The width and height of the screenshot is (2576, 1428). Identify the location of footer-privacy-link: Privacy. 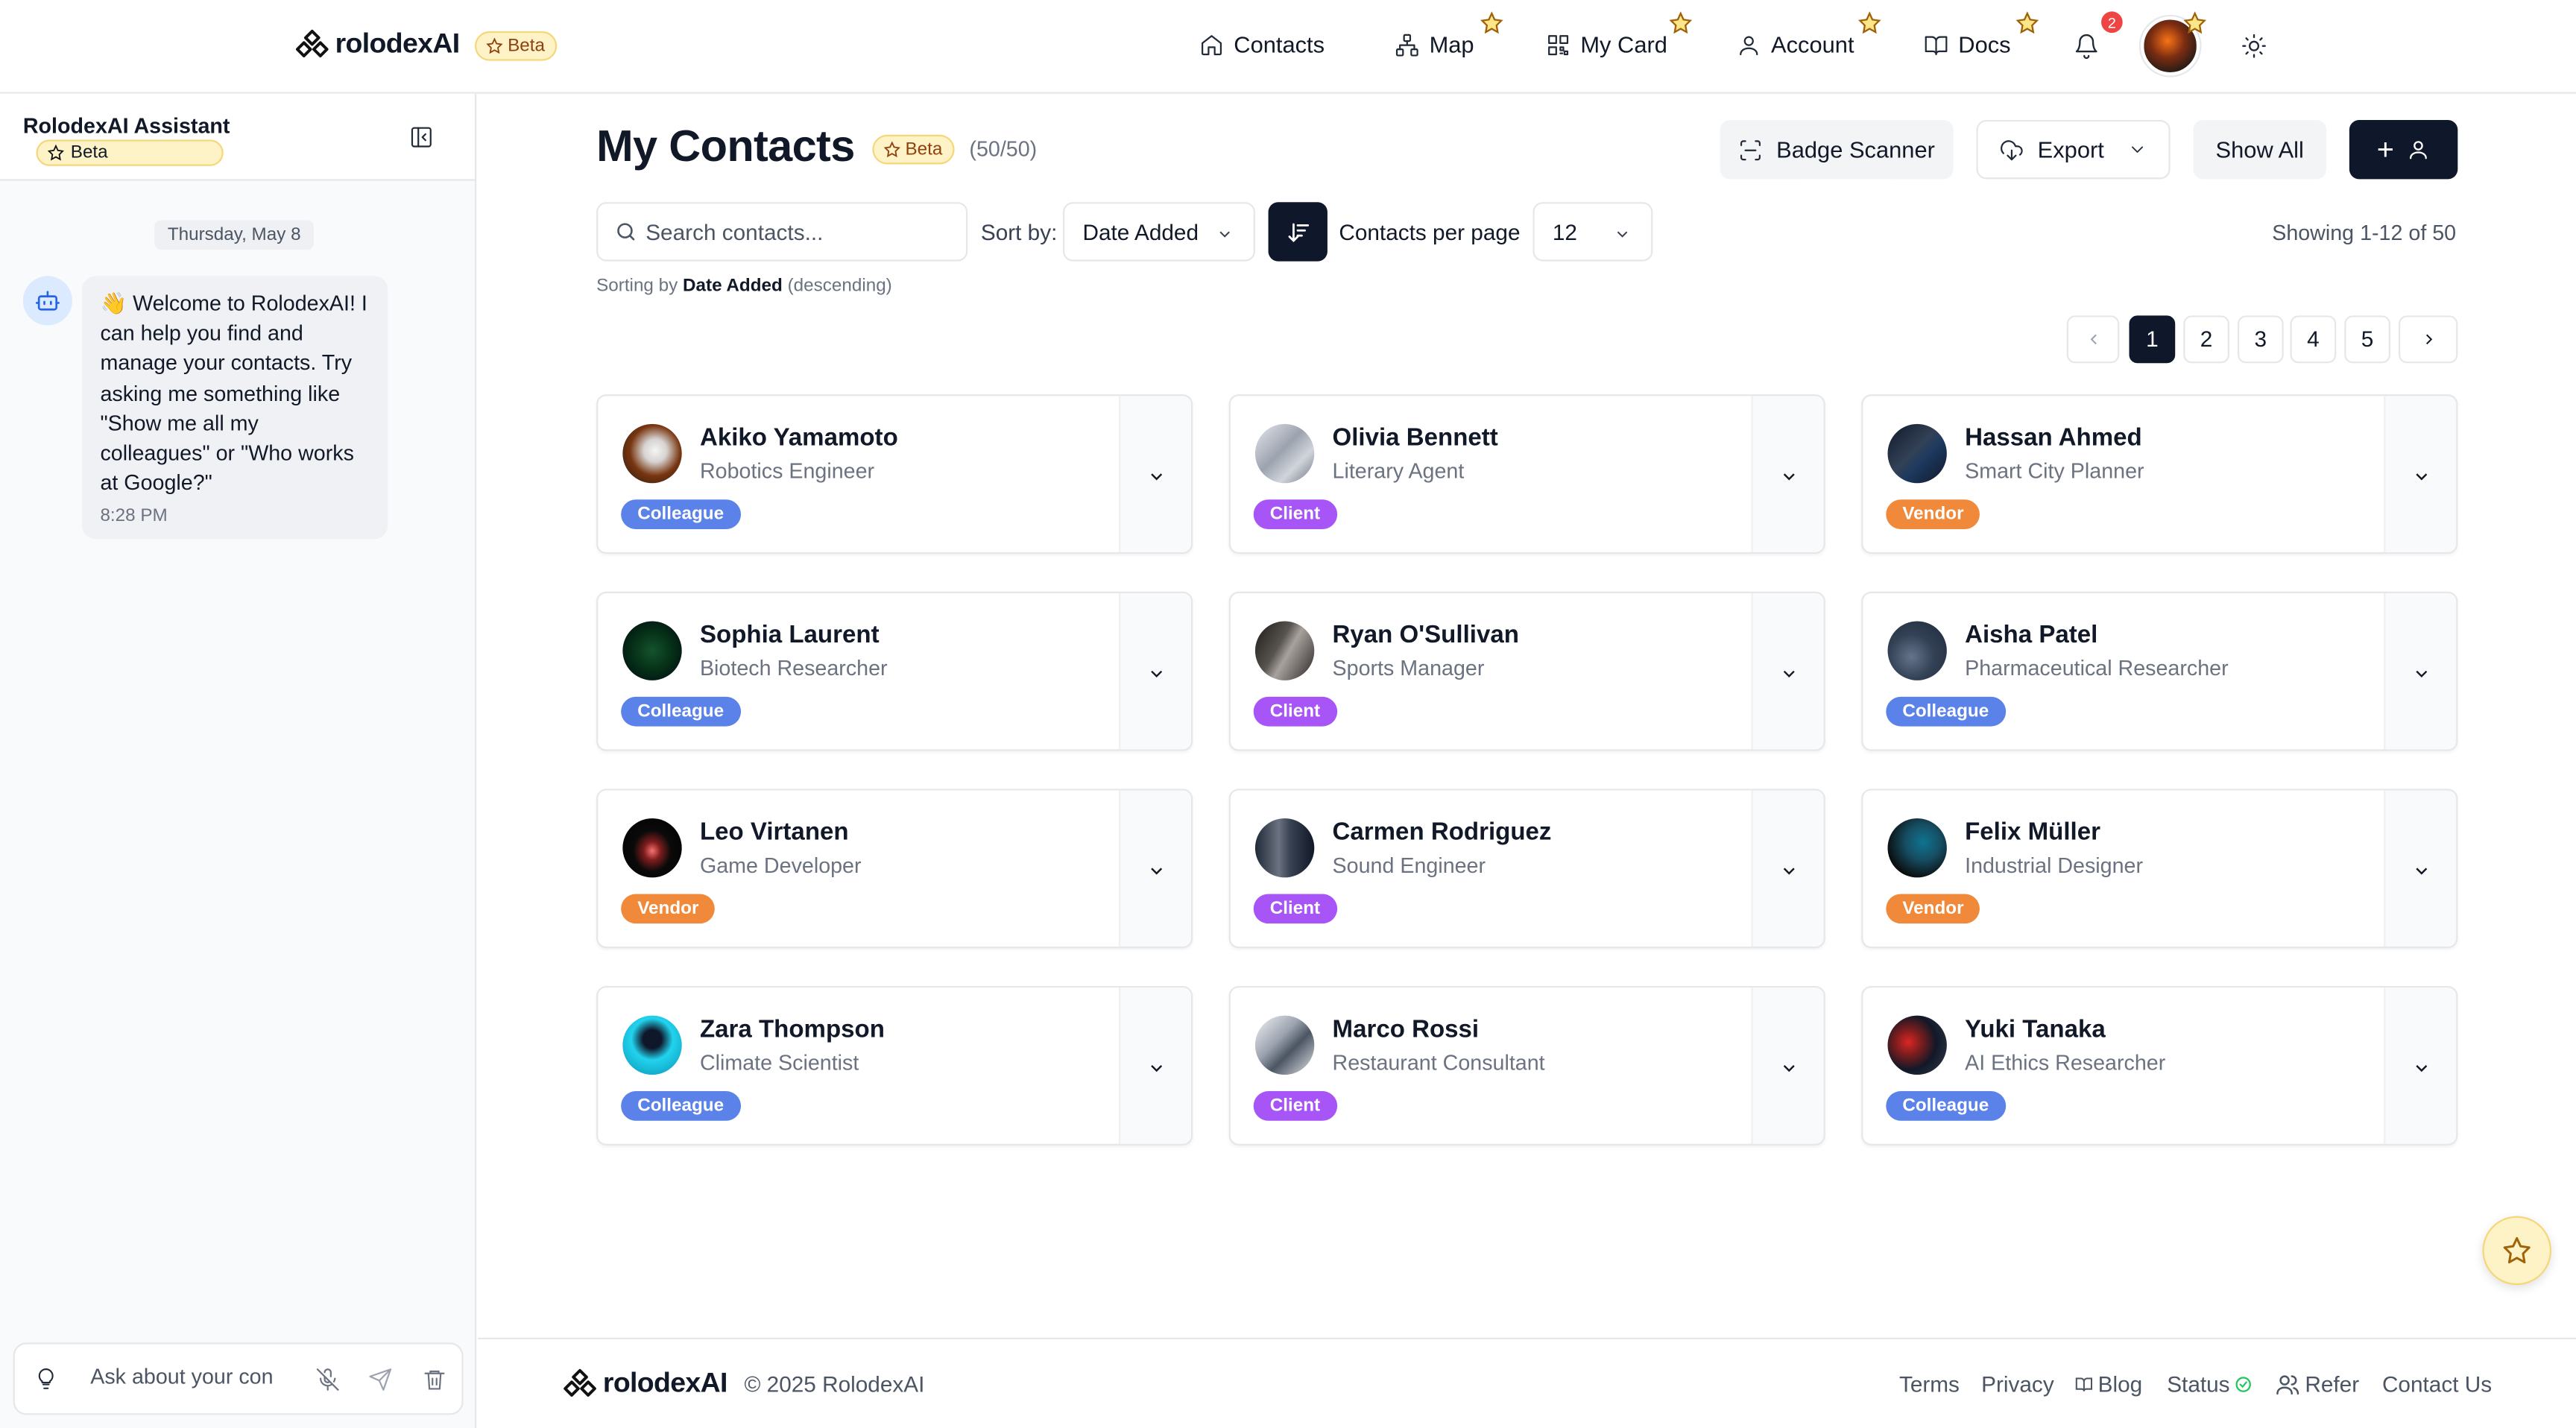
(2018, 1384).